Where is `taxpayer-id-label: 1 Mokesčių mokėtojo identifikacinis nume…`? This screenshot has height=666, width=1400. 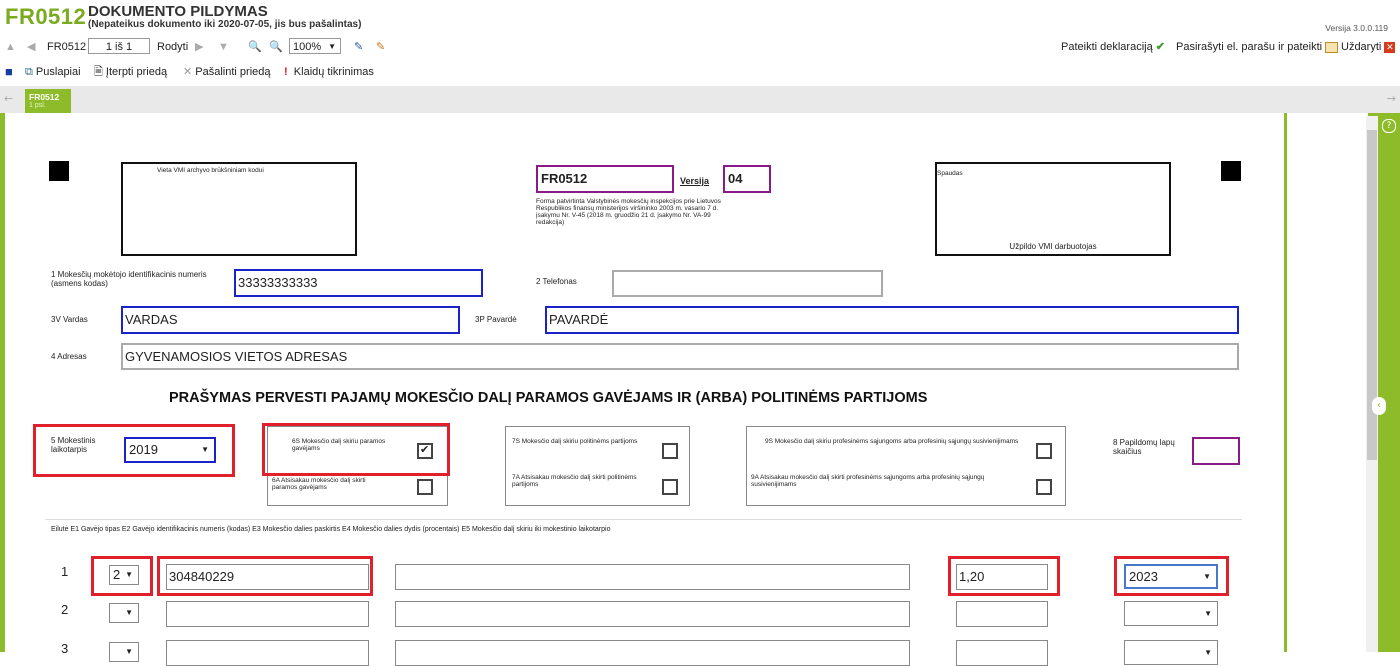
taxpayer-id-label: 1 Mokesčių mokėtojo identifikacinis nume… is located at coordinates (129, 279).